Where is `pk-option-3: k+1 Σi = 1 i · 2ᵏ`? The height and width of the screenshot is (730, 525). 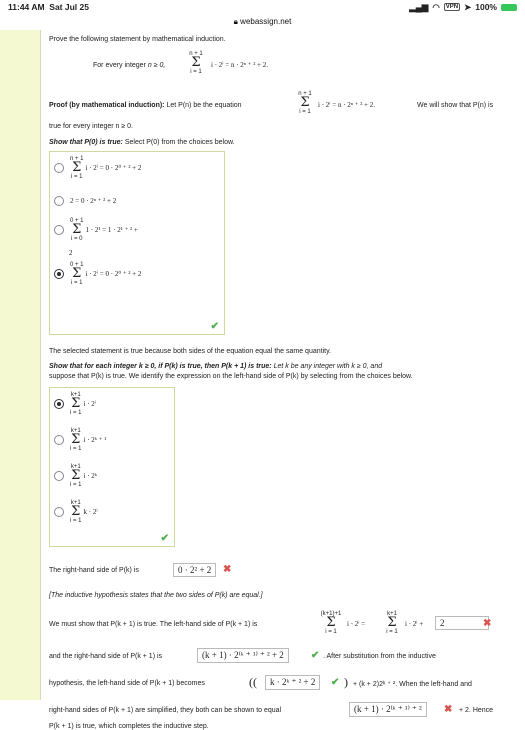 pk-option-3: k+1 Σi = 1 i · 2ᵏ is located at coordinates (75, 476).